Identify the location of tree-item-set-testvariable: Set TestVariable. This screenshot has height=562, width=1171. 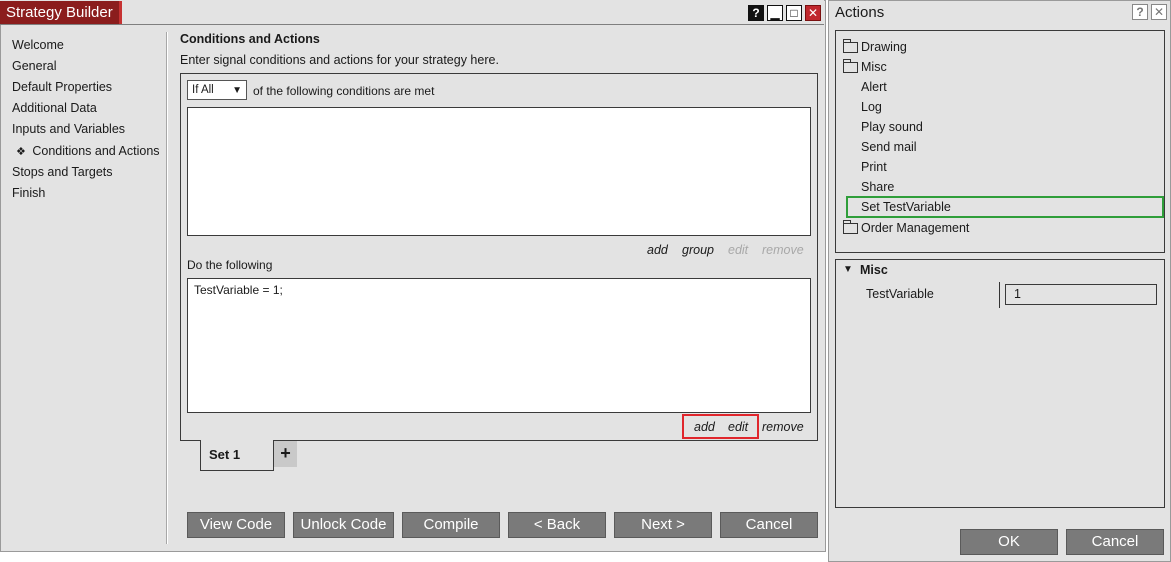
(906, 207).